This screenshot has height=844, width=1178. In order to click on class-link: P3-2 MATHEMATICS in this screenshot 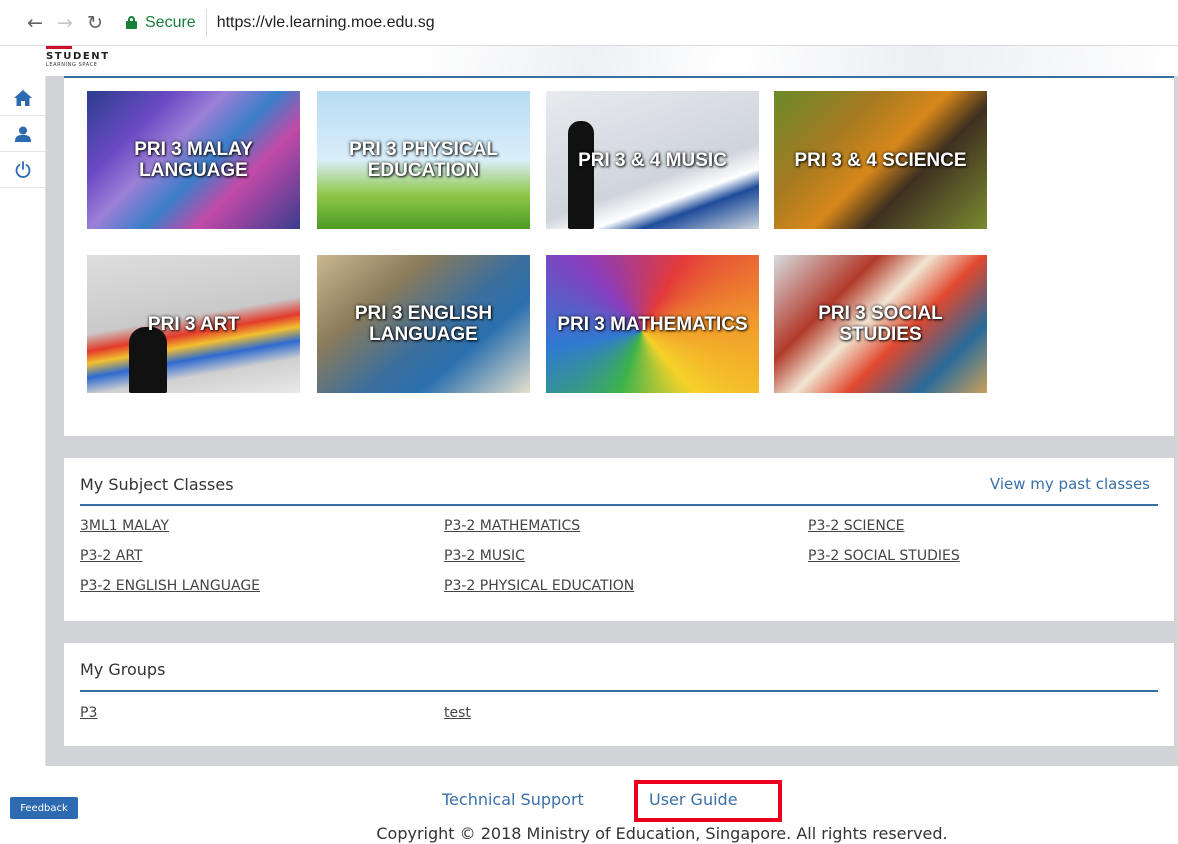, I will do `click(512, 526)`.